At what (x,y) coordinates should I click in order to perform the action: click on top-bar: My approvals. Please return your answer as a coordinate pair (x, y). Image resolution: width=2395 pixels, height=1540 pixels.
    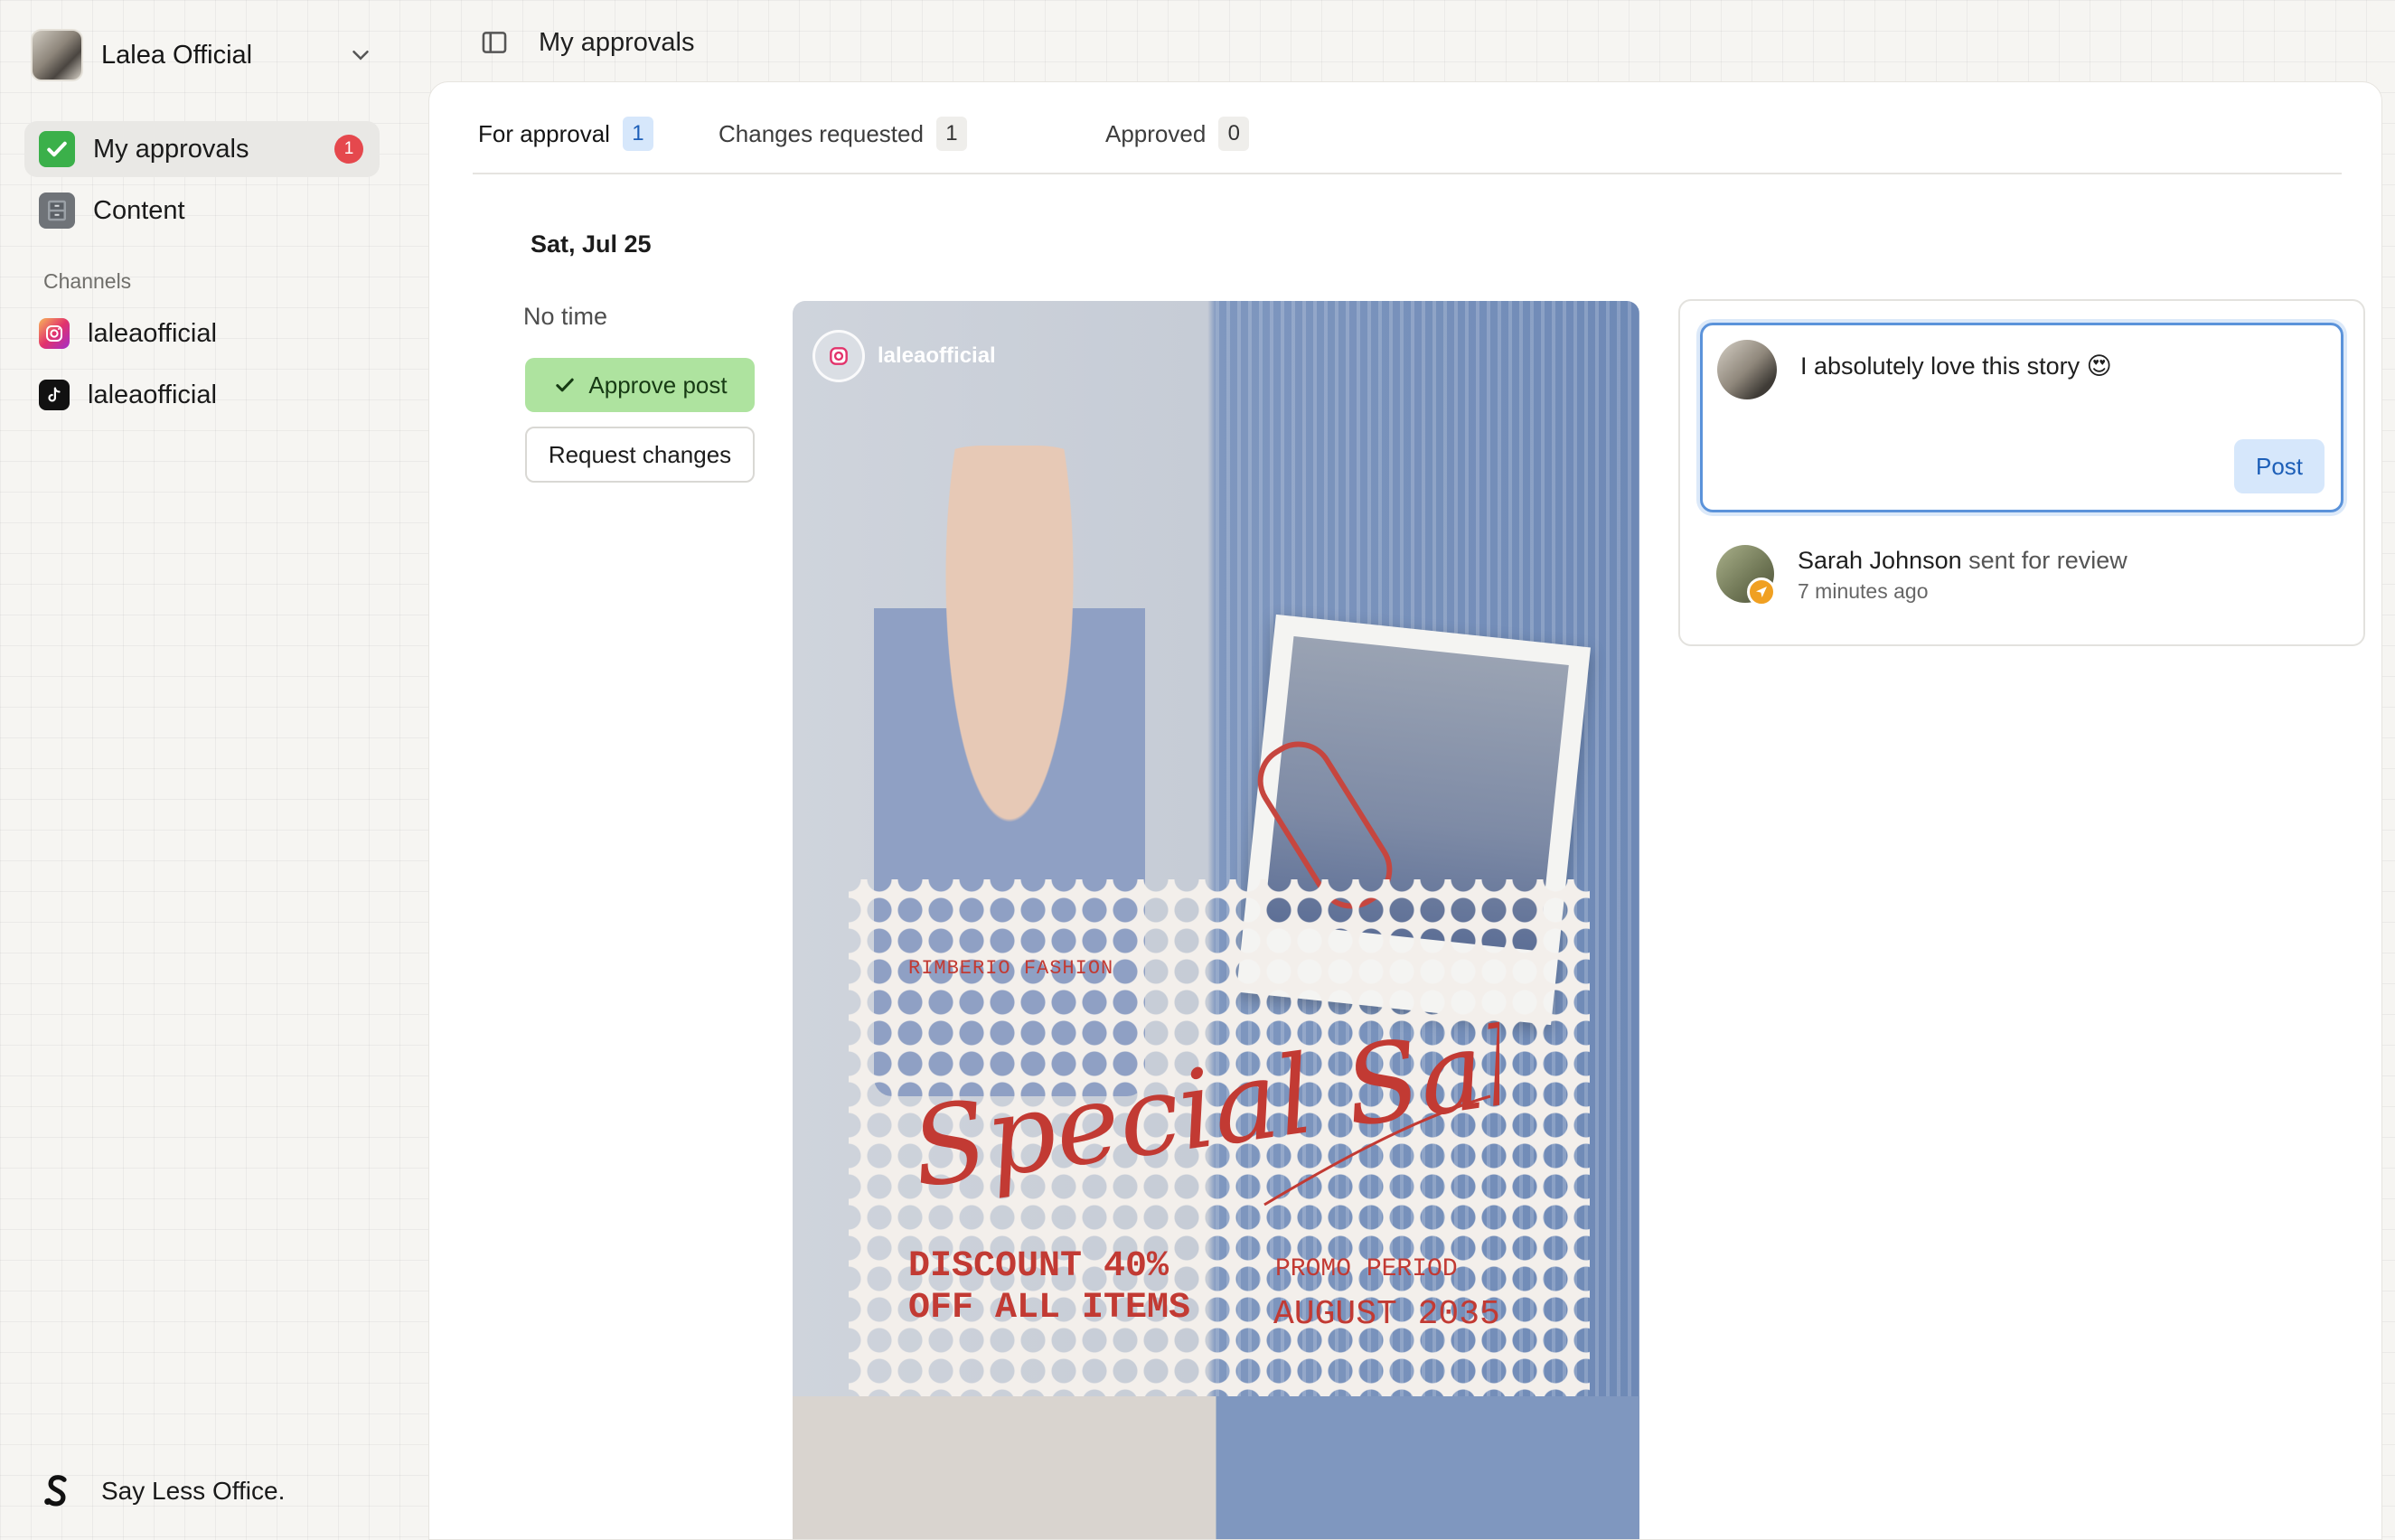
    Looking at the image, I should click on (586, 42).